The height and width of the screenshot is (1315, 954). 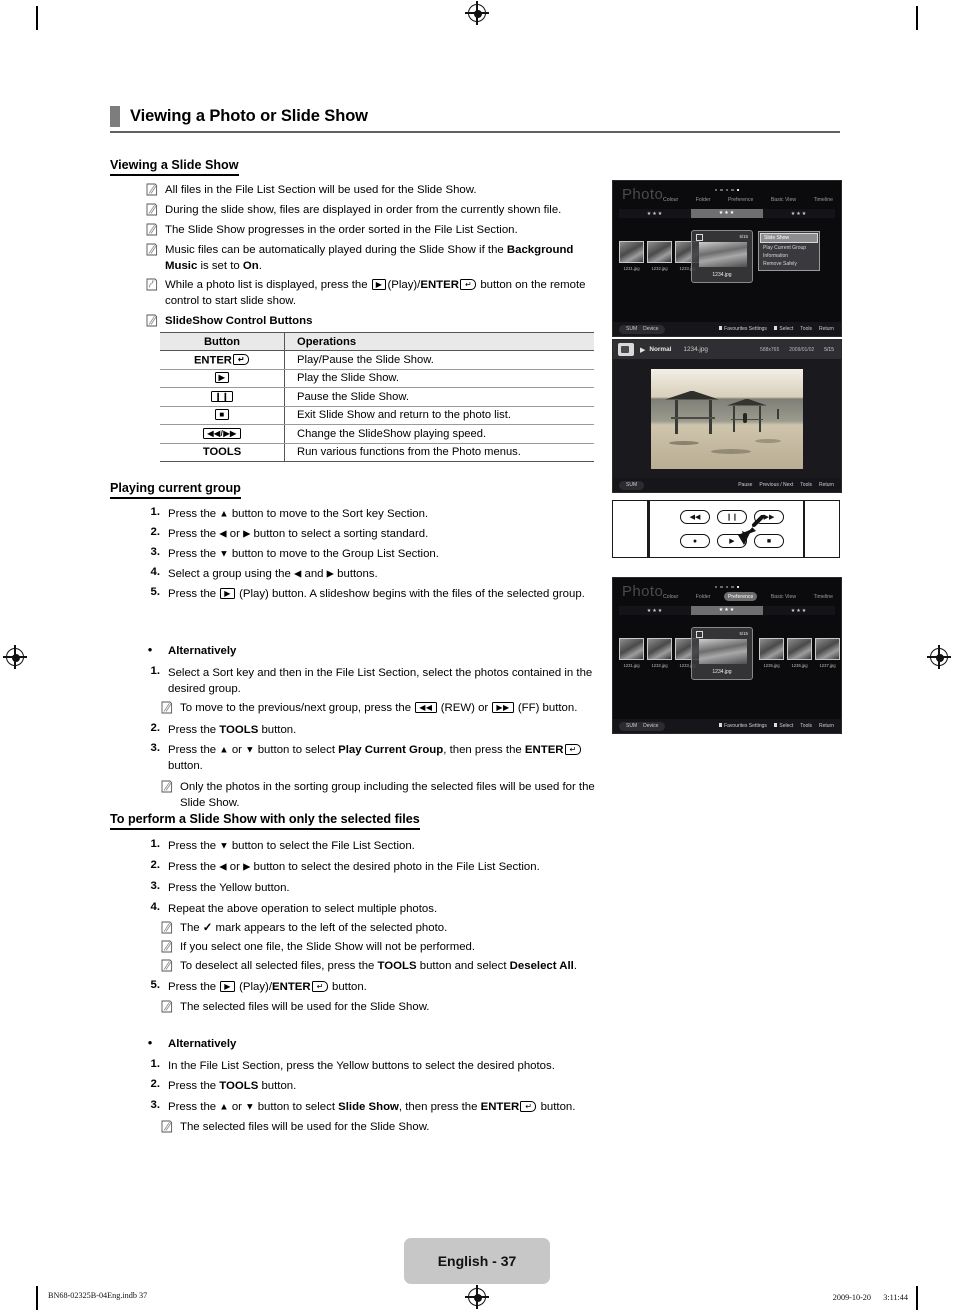 What do you see at coordinates (15, 657) in the screenshot?
I see `registration-mark-left` at bounding box center [15, 657].